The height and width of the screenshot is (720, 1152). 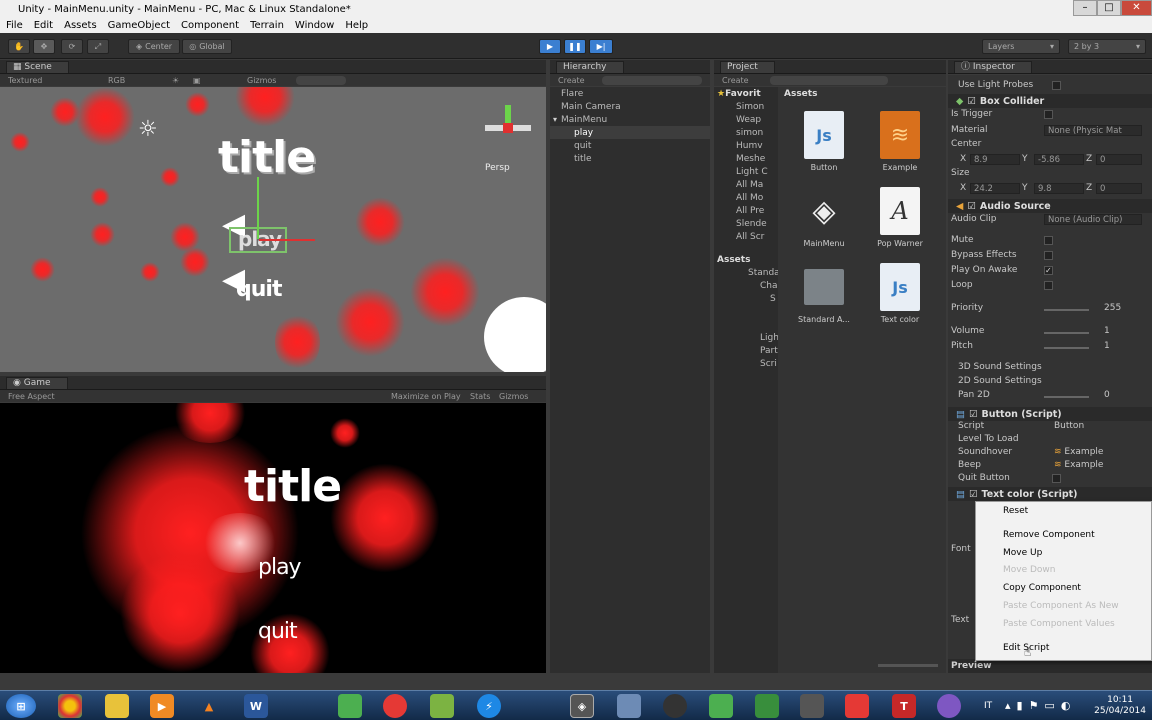 What do you see at coordinates (197, 80) in the screenshot?
I see `image-icon: ▣` at bounding box center [197, 80].